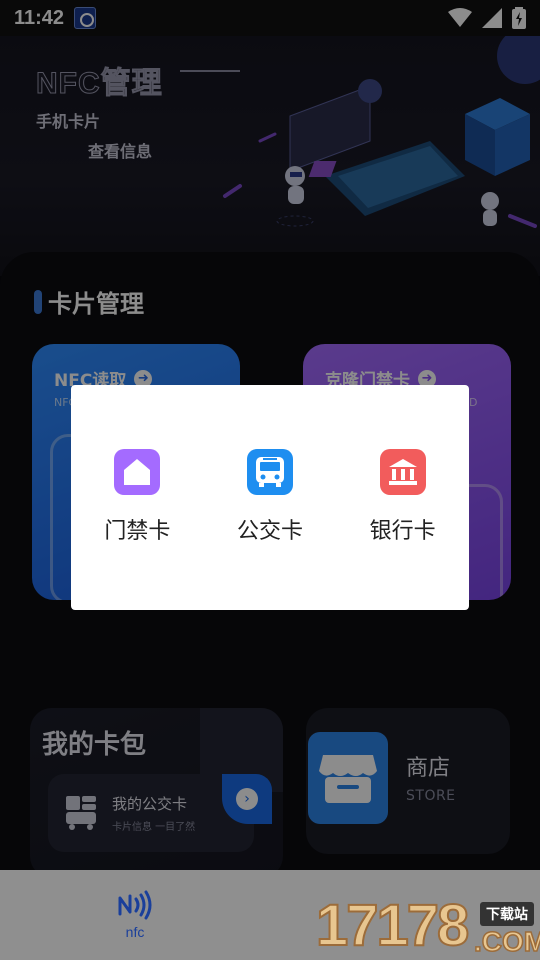 The image size is (540, 960). I want to click on site-watermark: 17178 下载站 .COM, so click(427, 919).